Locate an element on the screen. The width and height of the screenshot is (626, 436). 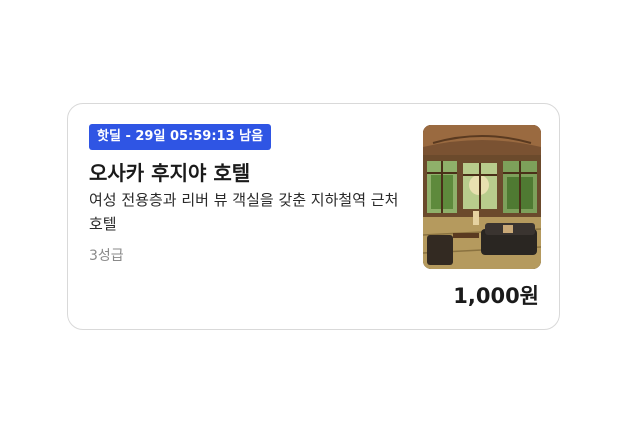
hotel-description: 여성 전용층과 리버 뷰 객실을 갖춘 지하철역 근처 호텔 is located at coordinates (244, 212).